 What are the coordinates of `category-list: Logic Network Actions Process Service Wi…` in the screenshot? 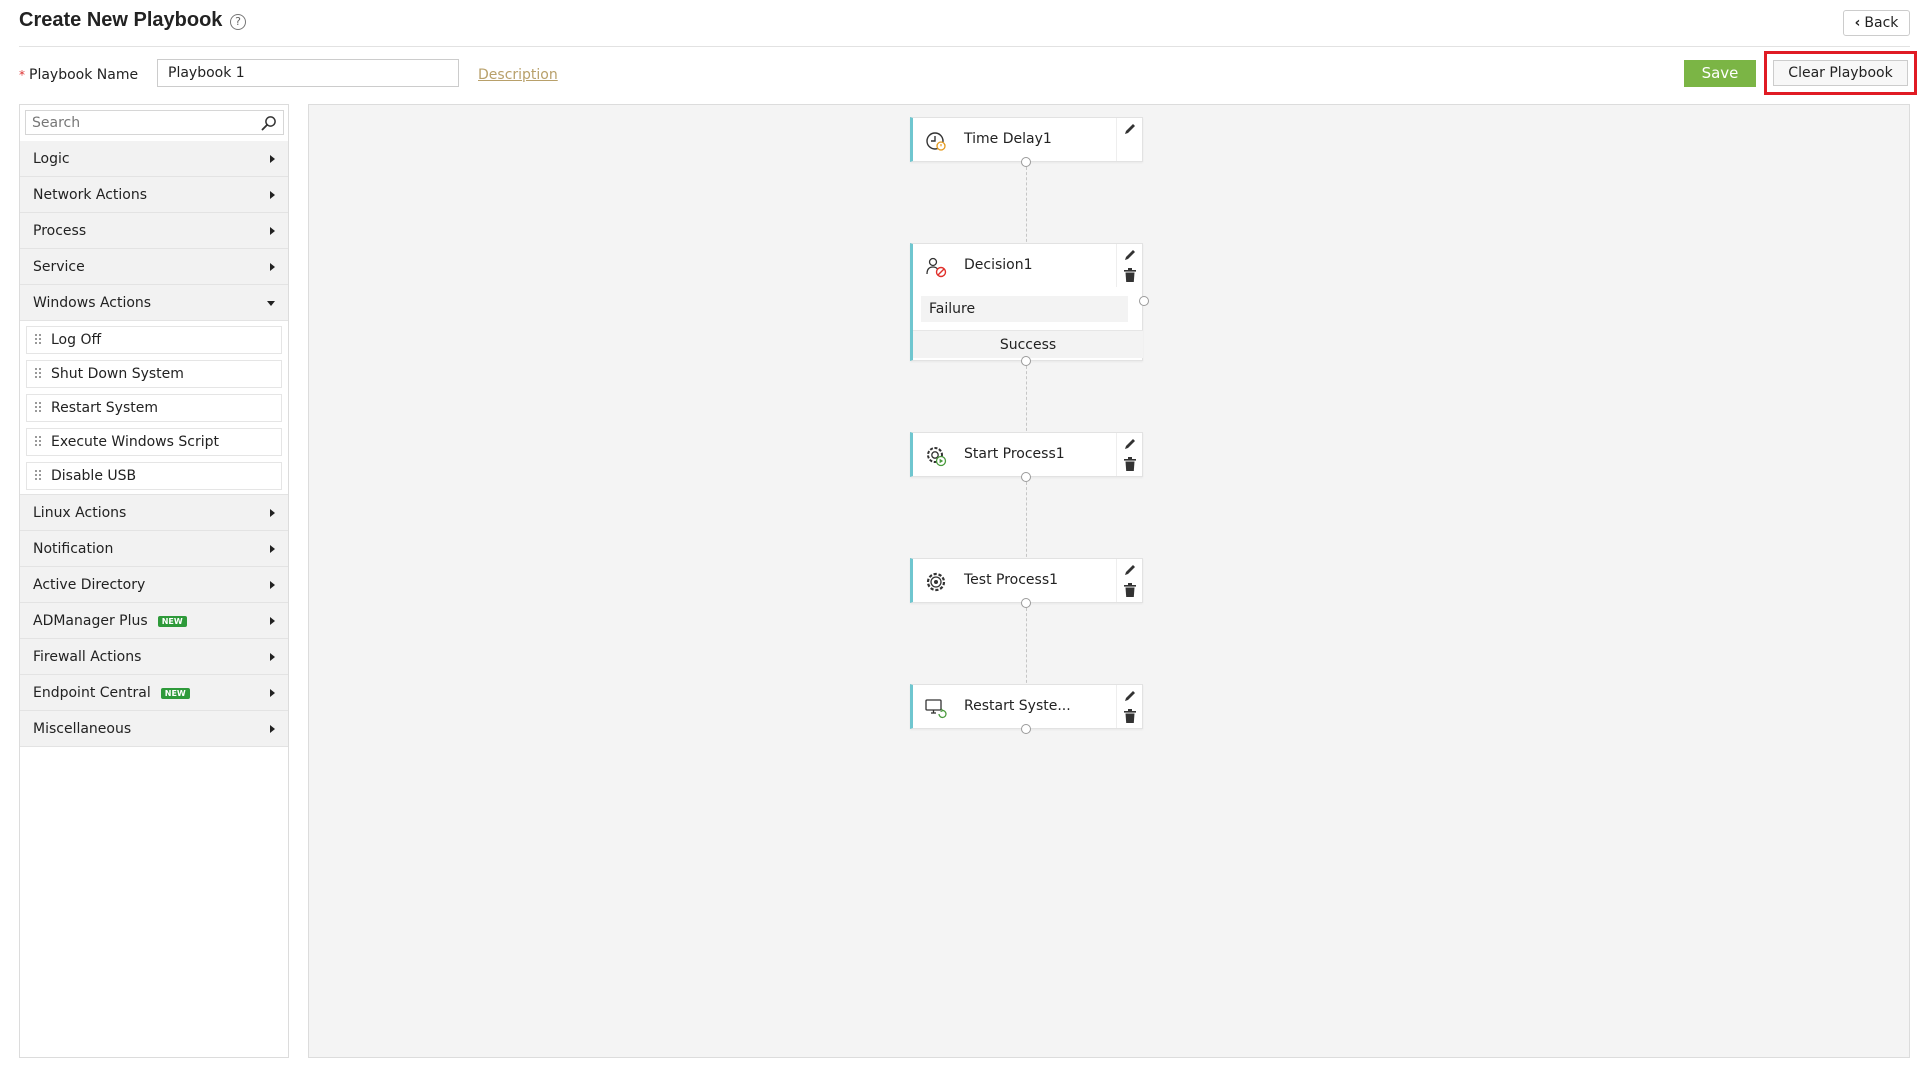 It's located at (154, 444).